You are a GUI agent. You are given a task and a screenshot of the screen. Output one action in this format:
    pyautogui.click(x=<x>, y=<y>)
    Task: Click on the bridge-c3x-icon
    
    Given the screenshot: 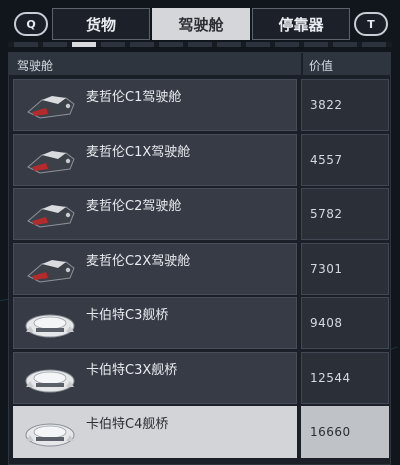 What is the action you would take?
    pyautogui.click(x=50, y=380)
    